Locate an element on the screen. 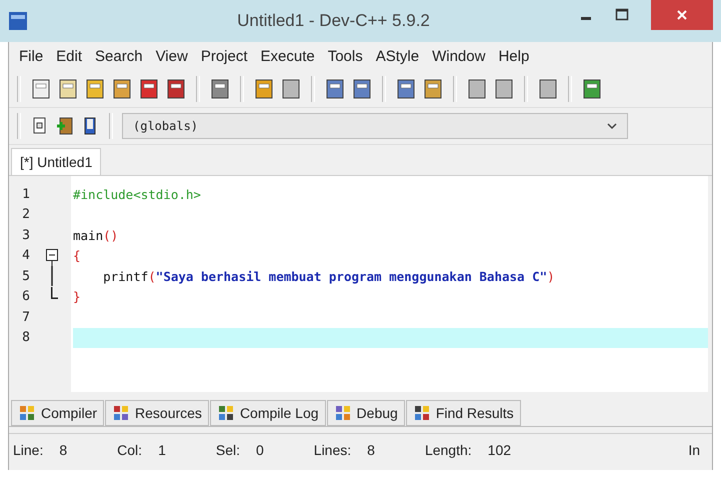  status-label: Col: is located at coordinates (129, 450).